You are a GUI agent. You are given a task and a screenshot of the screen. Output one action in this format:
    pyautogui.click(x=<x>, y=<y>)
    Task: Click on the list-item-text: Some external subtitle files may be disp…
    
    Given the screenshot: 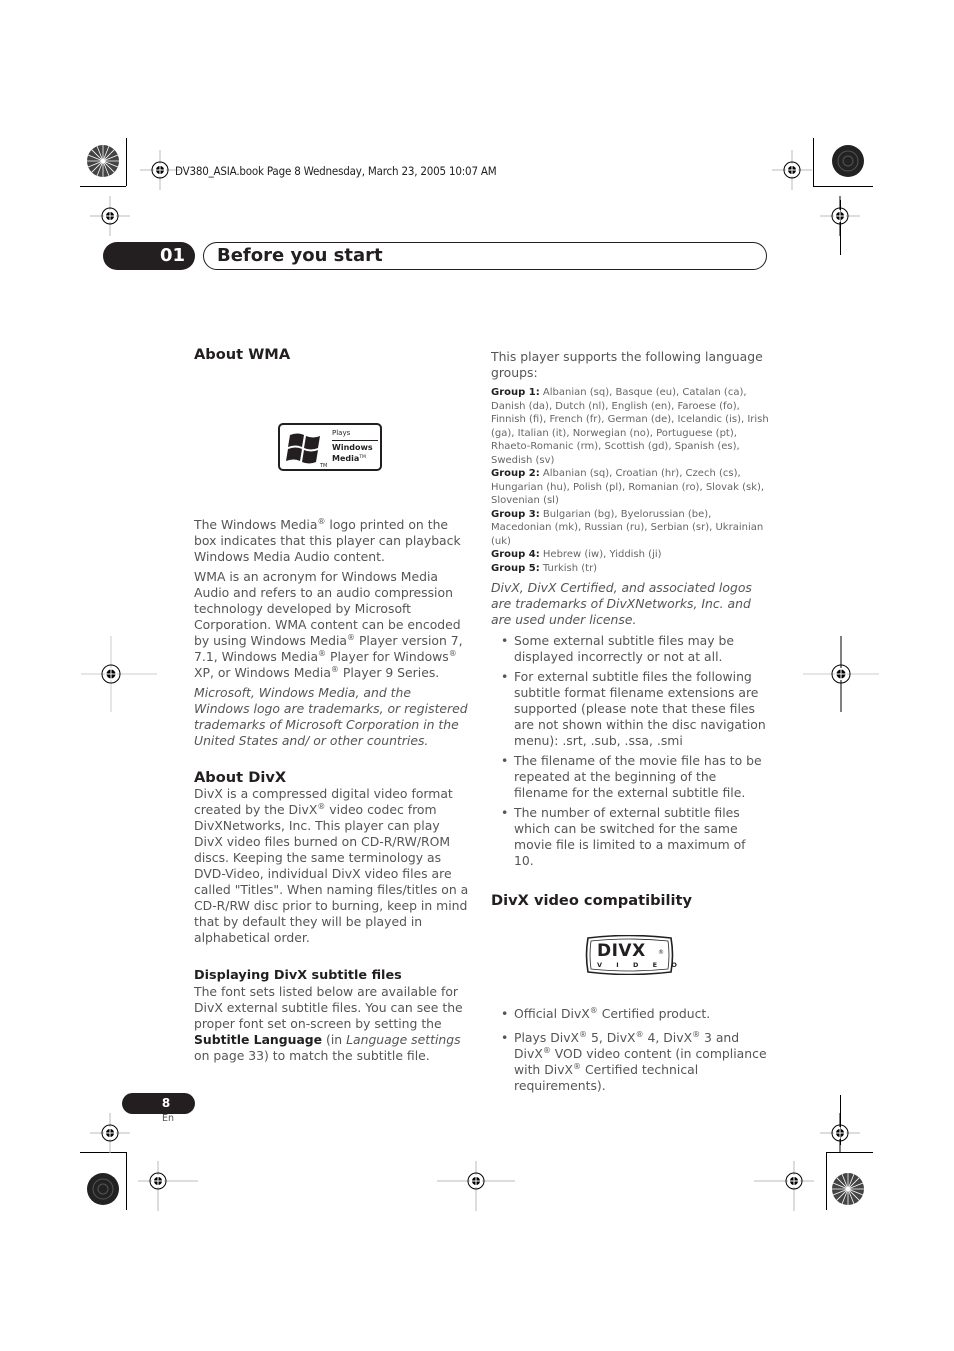 What is the action you would take?
    pyautogui.click(x=624, y=648)
    